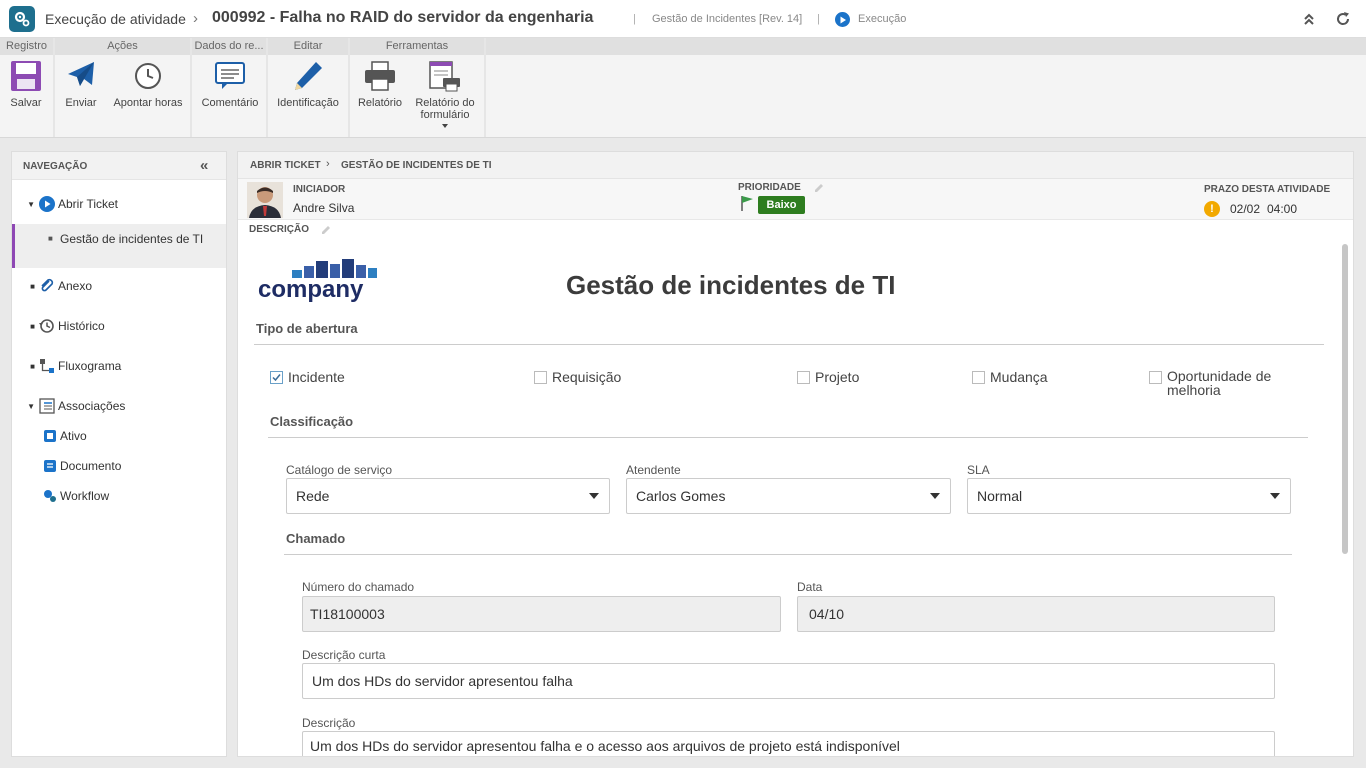 This screenshot has height=768, width=1366. What do you see at coordinates (50, 466) in the screenshot?
I see `document-icon` at bounding box center [50, 466].